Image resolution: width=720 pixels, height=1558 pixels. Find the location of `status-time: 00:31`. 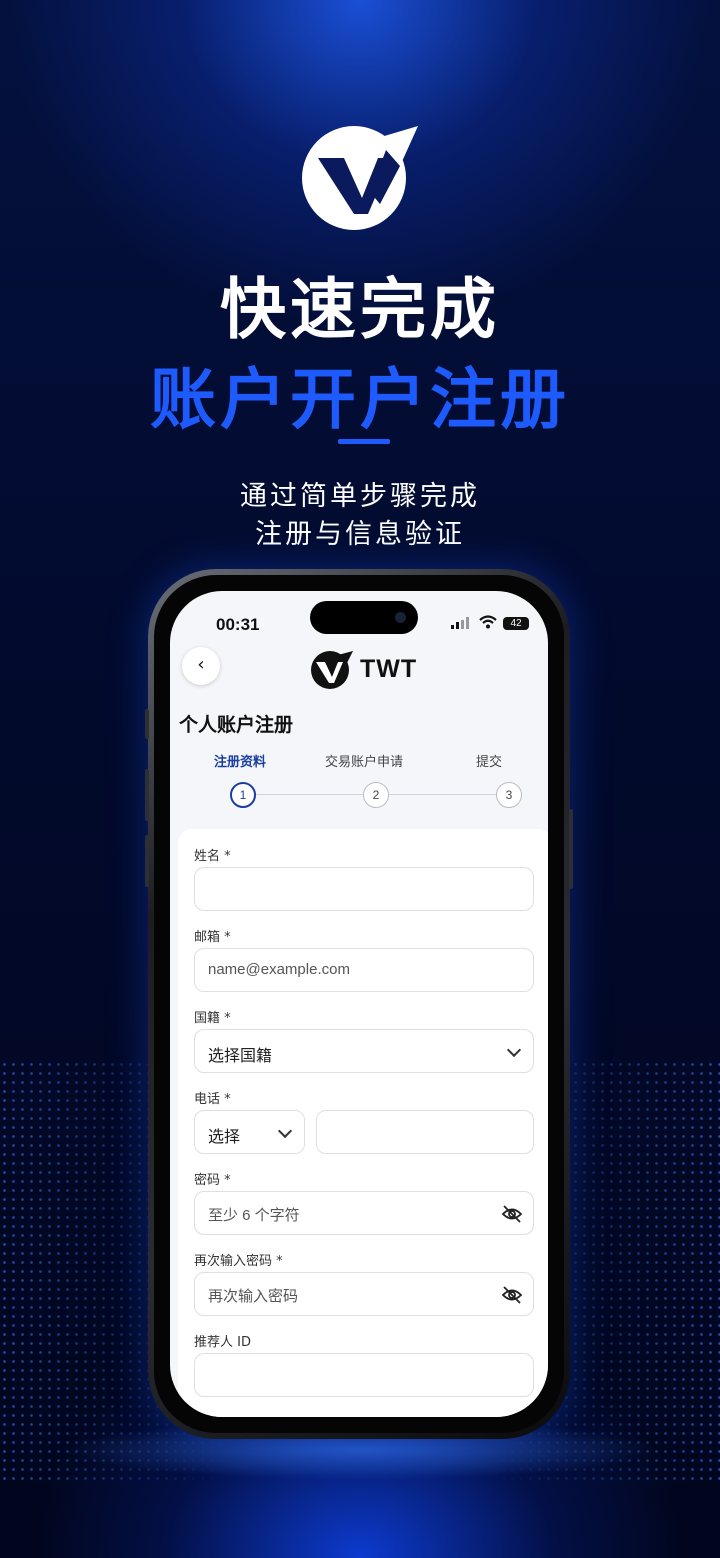

status-time: 00:31 is located at coordinates (238, 624).